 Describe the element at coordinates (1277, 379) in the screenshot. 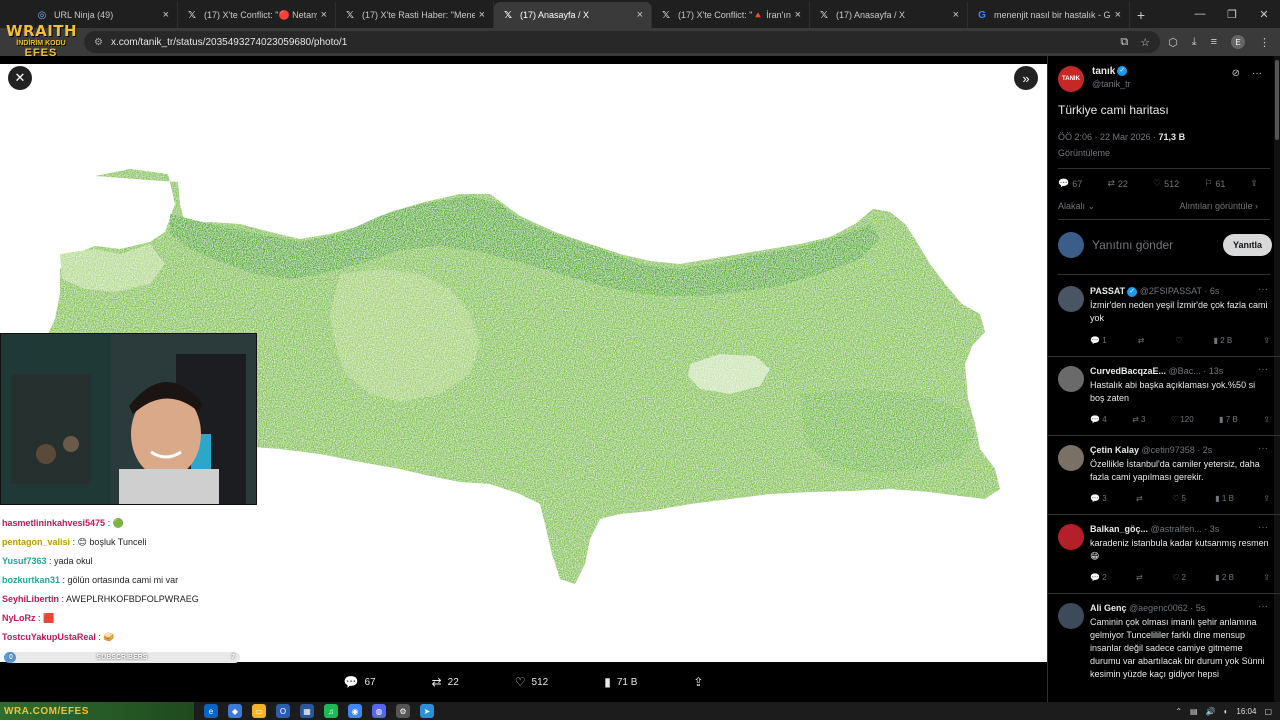

I see `sidebar-scrollbar` at that location.